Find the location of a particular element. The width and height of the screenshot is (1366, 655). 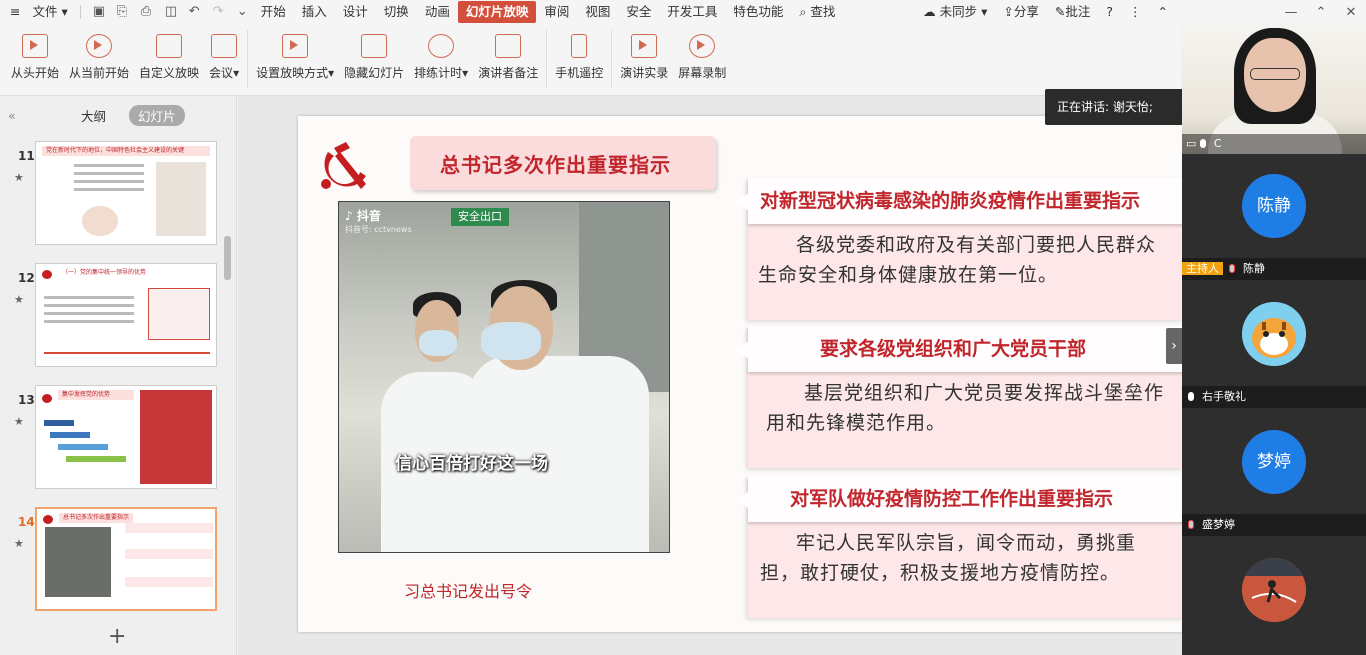

speaker-notes-icon is located at coordinates (508, 46).